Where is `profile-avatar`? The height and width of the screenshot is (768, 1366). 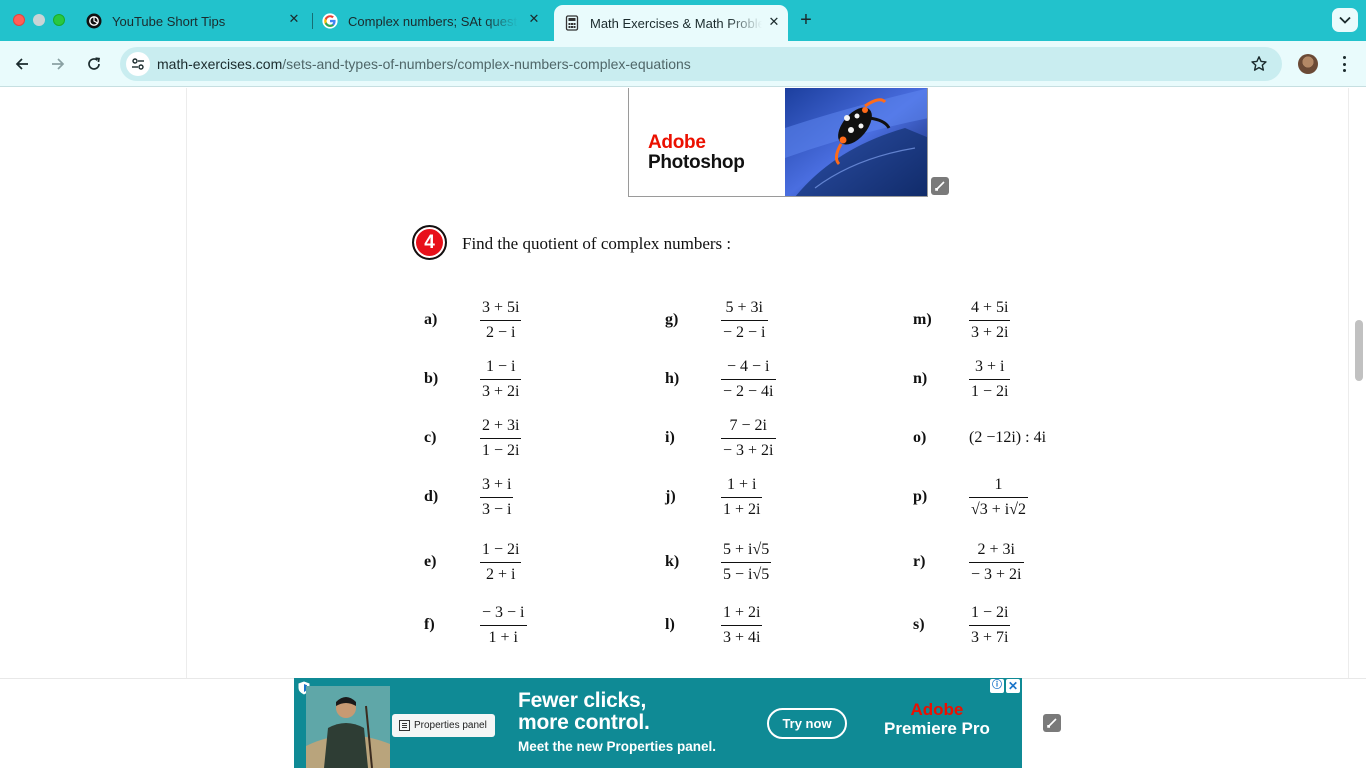
profile-avatar is located at coordinates (1308, 64).